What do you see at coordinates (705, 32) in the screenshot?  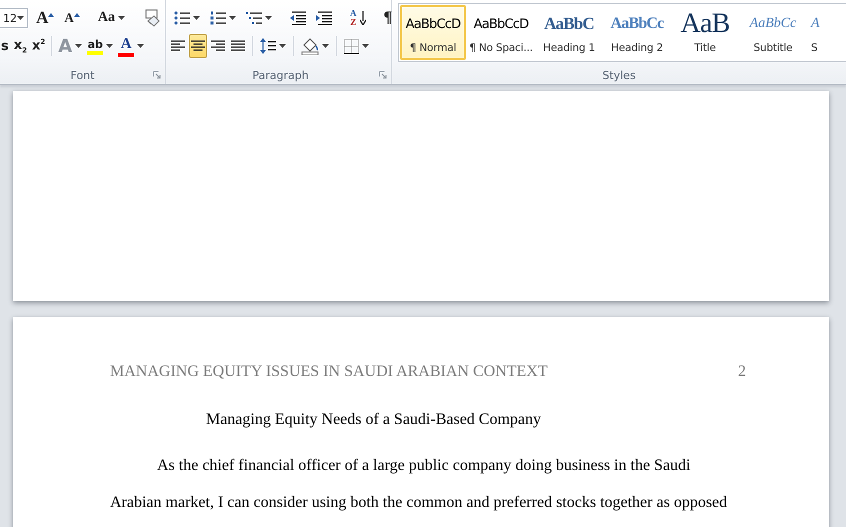 I see `style-option: AaB Title` at bounding box center [705, 32].